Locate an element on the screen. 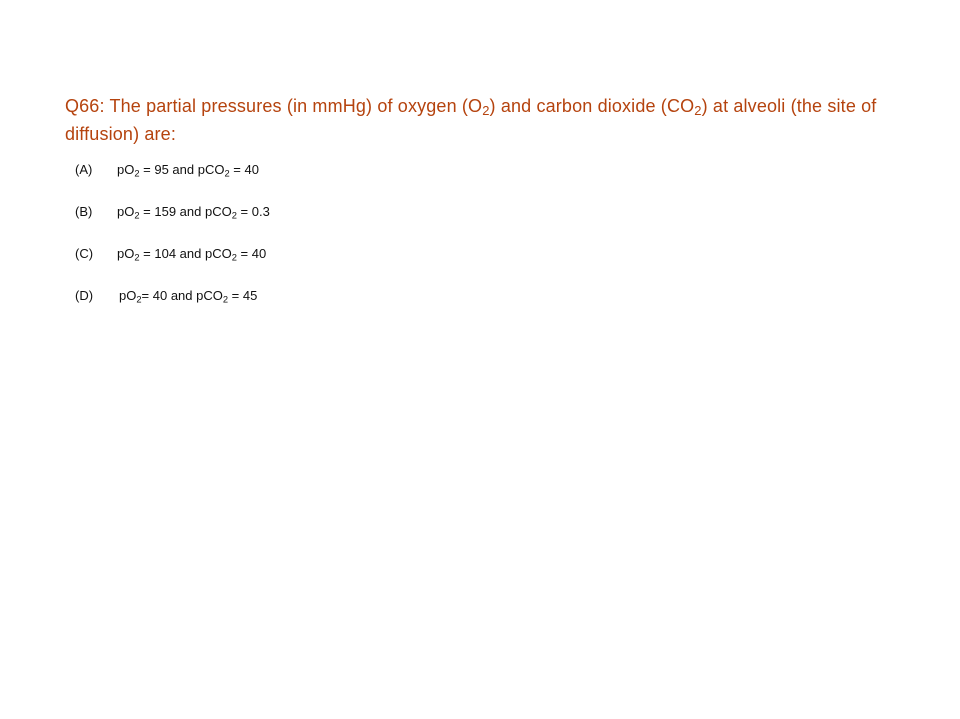  option-text-part: = 40 and pCO is located at coordinates (182, 295).